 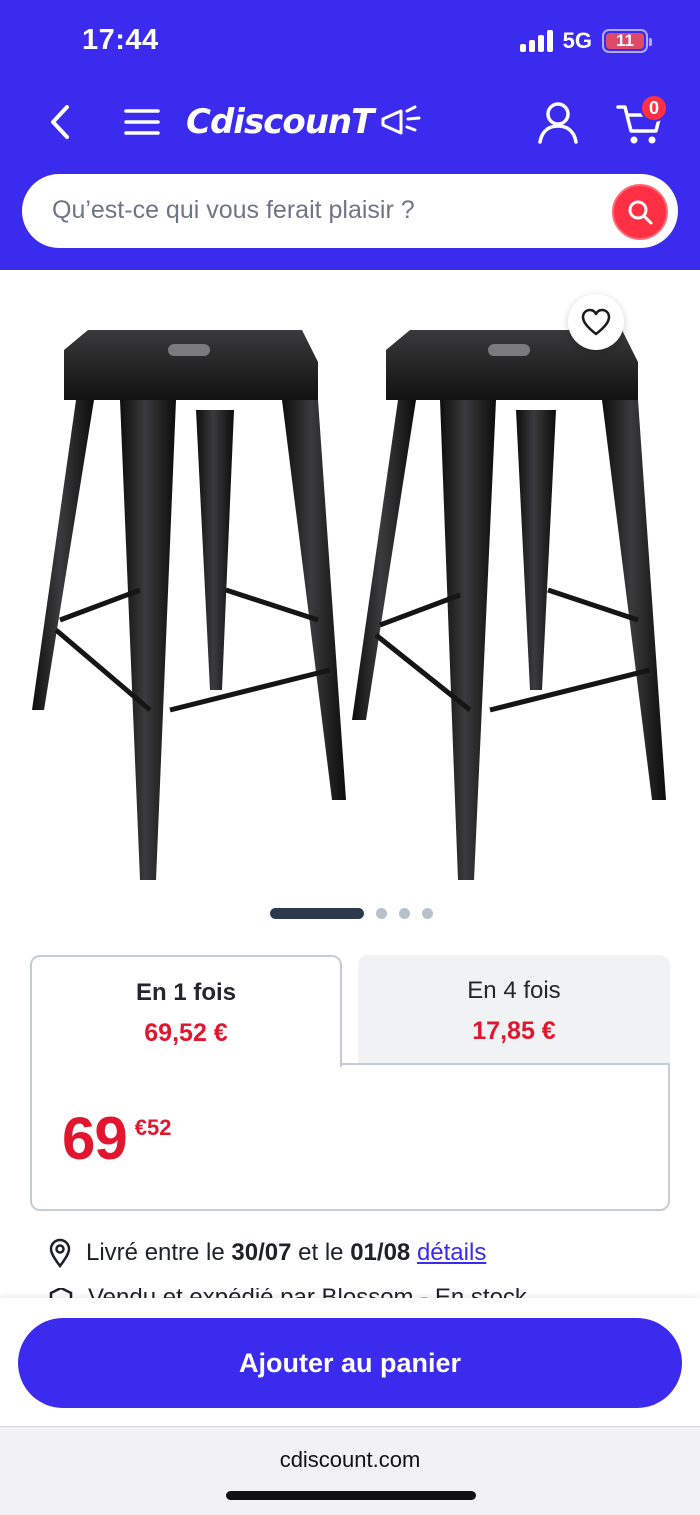 What do you see at coordinates (350, 1137) in the screenshot?
I see `price-panel: 69 €52` at bounding box center [350, 1137].